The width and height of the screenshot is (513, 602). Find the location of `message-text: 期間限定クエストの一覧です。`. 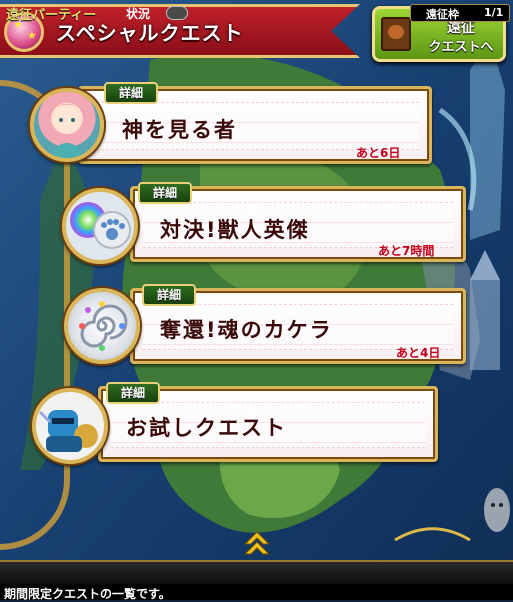

message-text: 期間限定クエストの一覧です。 is located at coordinates (87, 594).